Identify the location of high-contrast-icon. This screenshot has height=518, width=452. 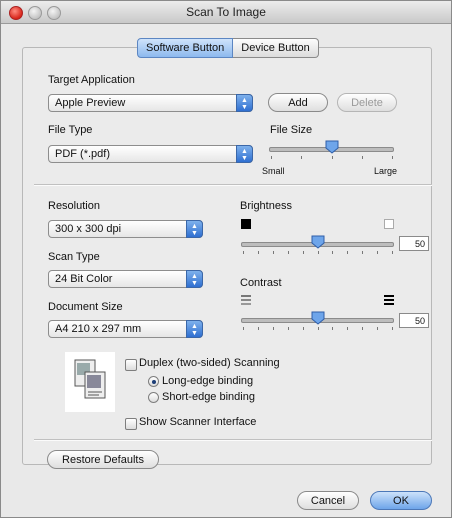
(389, 300).